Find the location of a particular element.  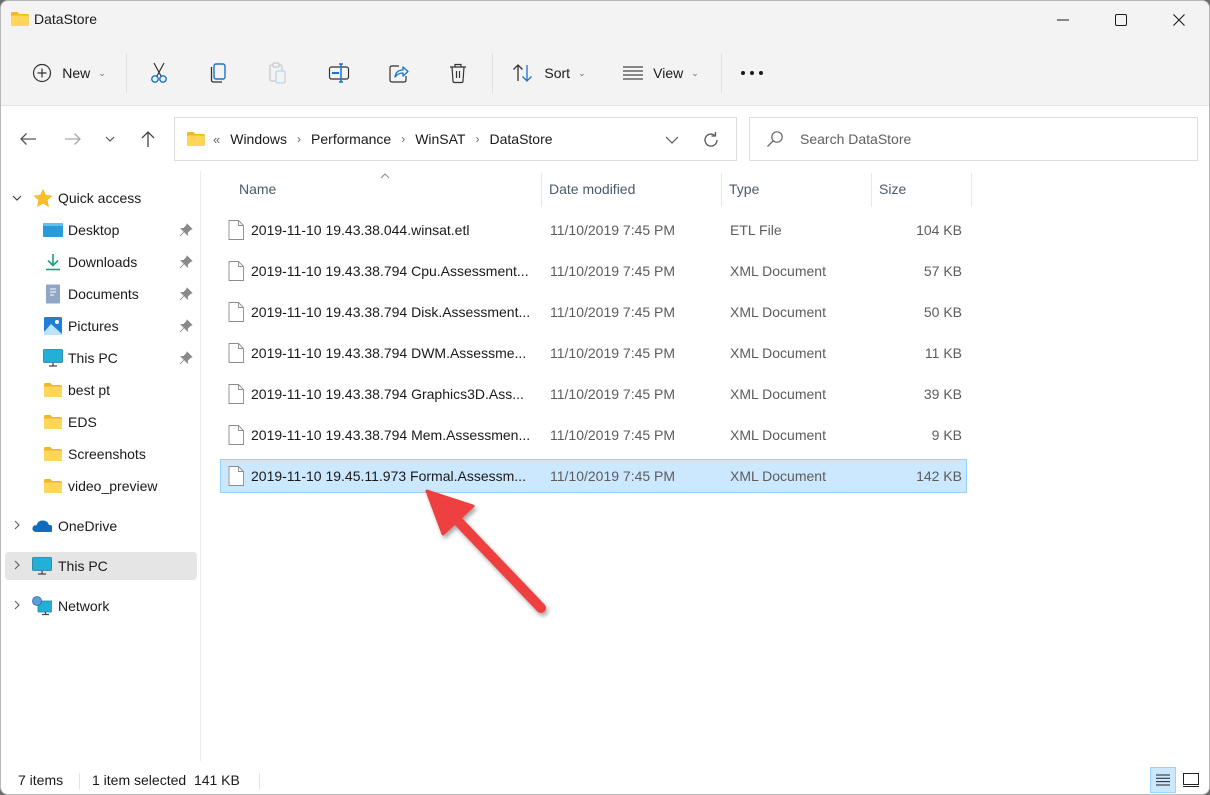

sidebar-label: Downloads is located at coordinates (103, 262).